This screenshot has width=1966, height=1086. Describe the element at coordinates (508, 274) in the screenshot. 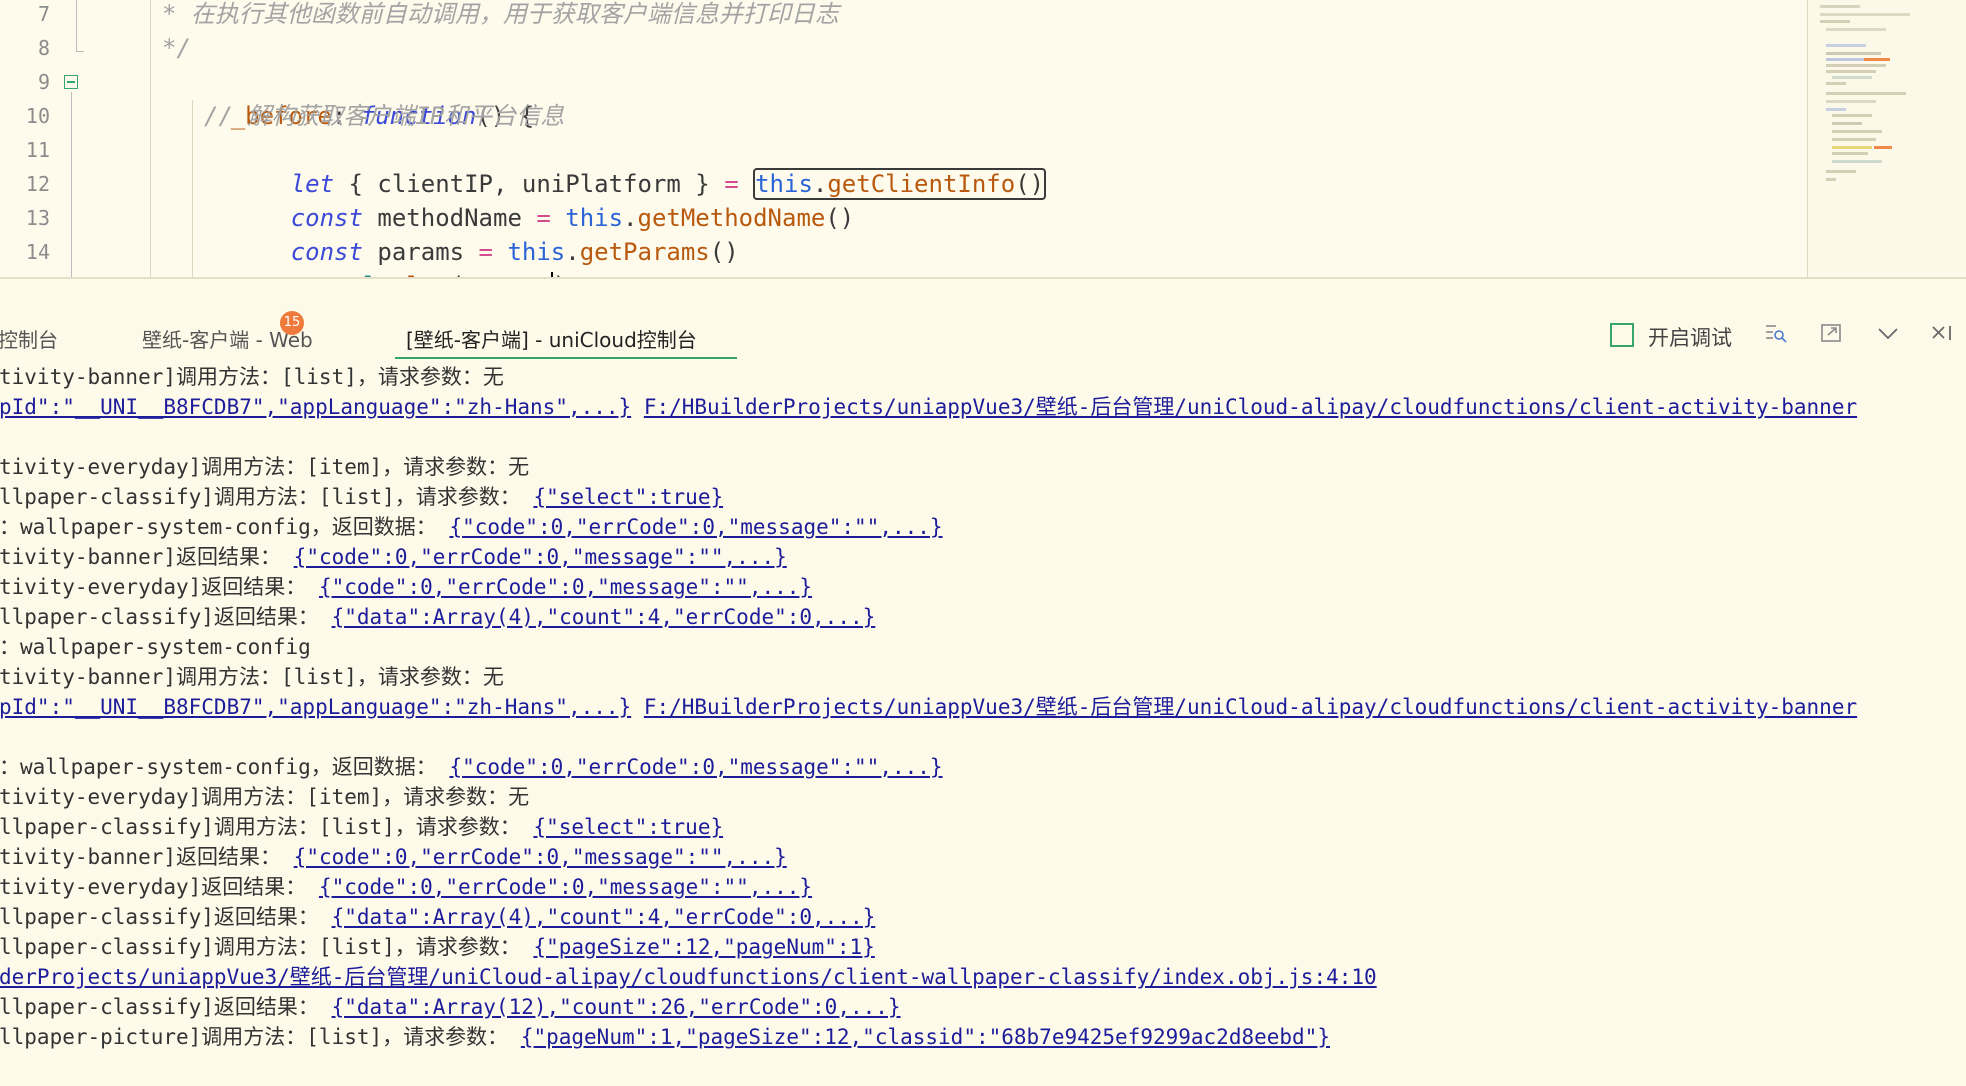

I see `text-cursor: params` at that location.